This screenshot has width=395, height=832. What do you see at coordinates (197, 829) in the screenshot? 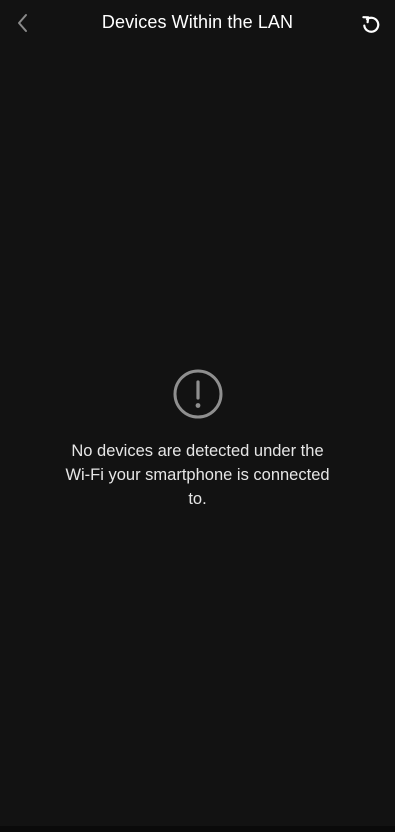
I see `bottom-edge` at bounding box center [197, 829].